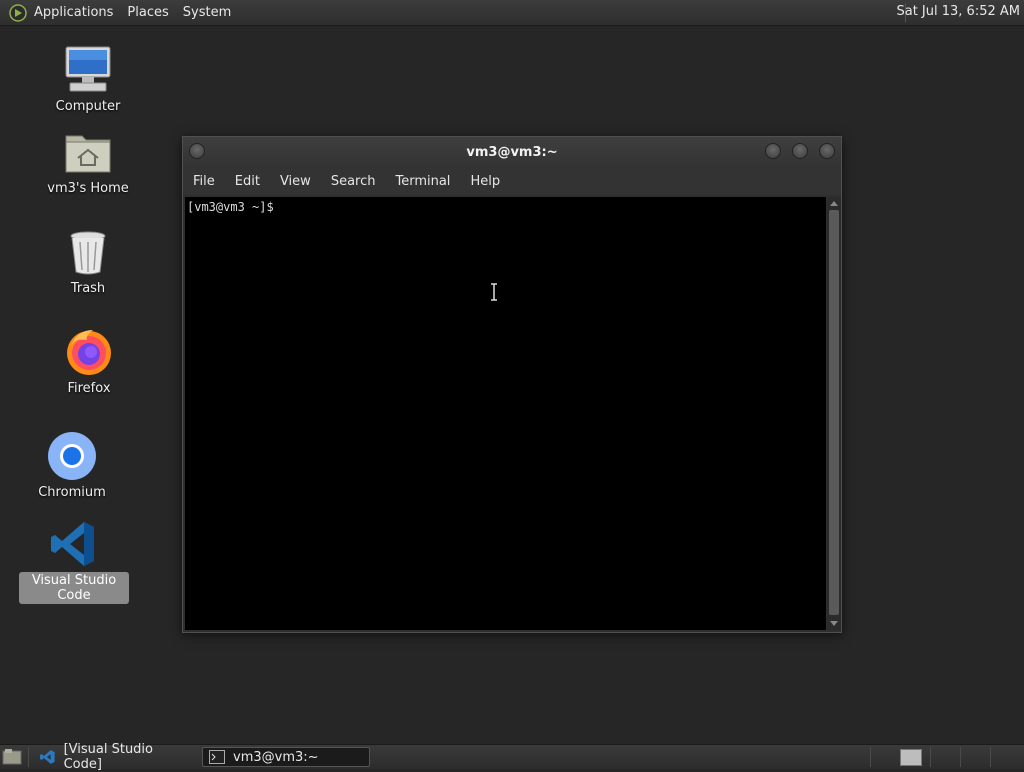 The height and width of the screenshot is (772, 1024). What do you see at coordinates (230, 207) in the screenshot?
I see `shell-prompt: [vm3@vm3 ~]$` at bounding box center [230, 207].